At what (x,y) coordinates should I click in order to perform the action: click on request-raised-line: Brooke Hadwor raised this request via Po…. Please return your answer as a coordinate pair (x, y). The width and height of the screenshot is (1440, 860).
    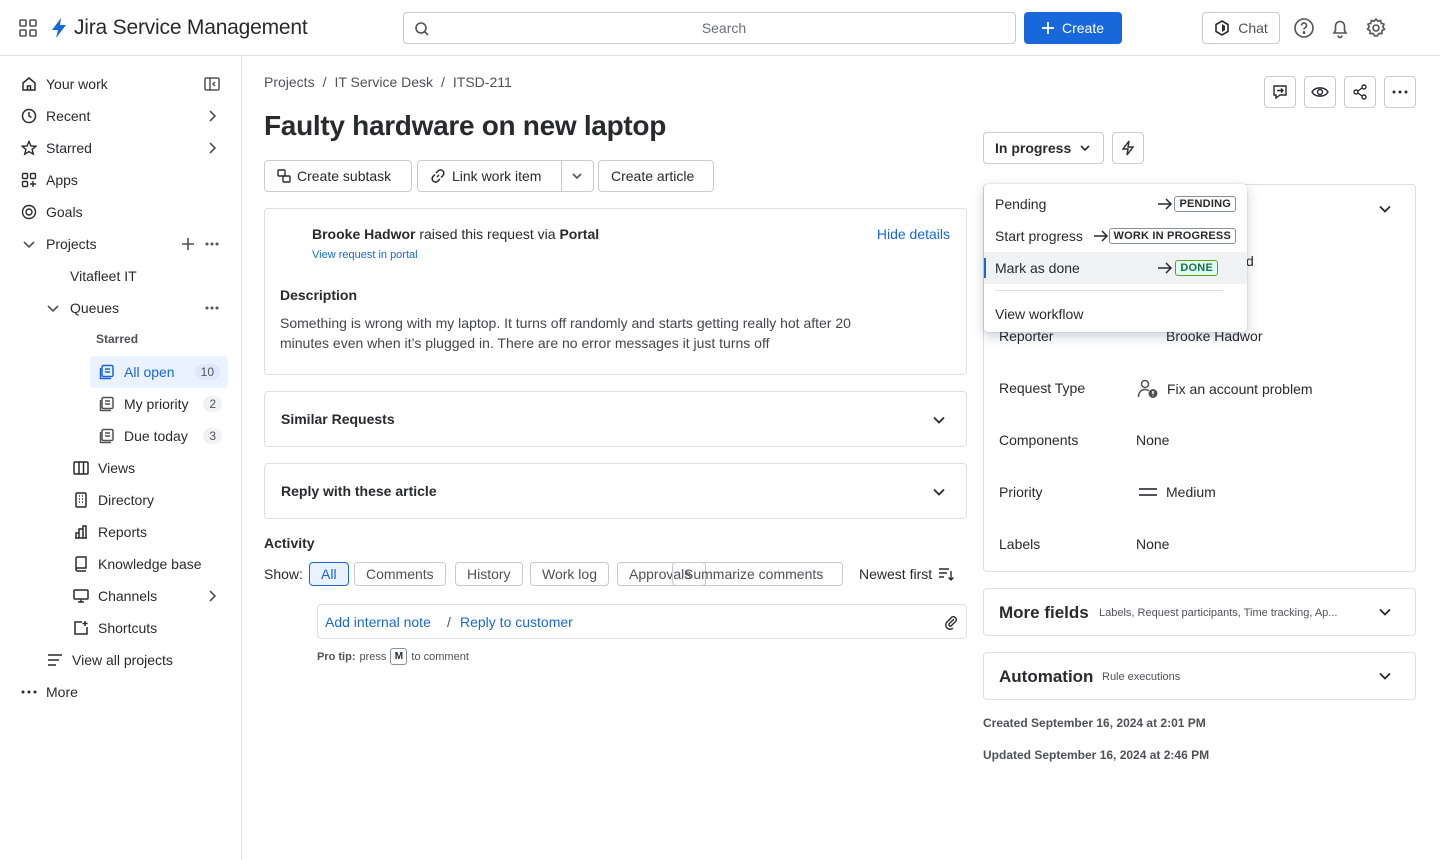
    Looking at the image, I should click on (455, 234).